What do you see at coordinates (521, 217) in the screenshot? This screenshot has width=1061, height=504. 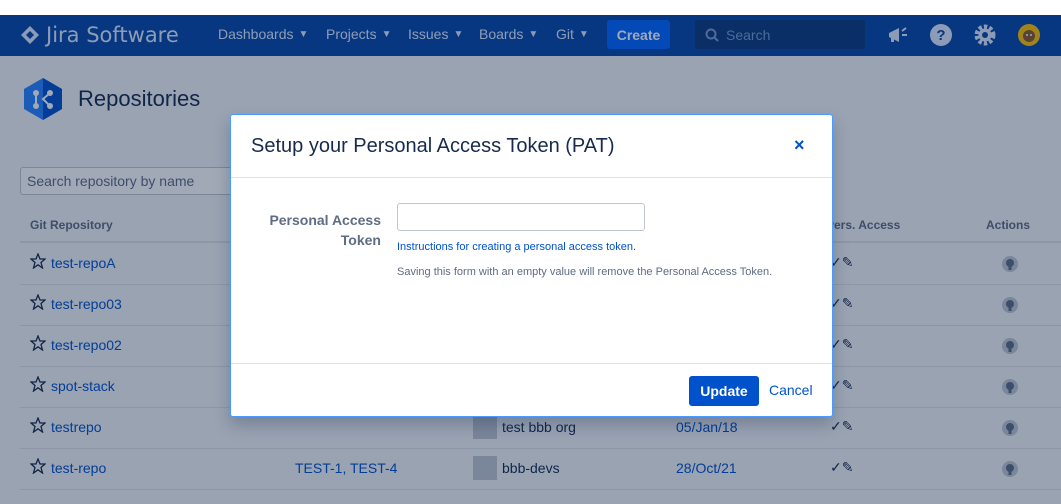 I see `personal-access-token-input` at bounding box center [521, 217].